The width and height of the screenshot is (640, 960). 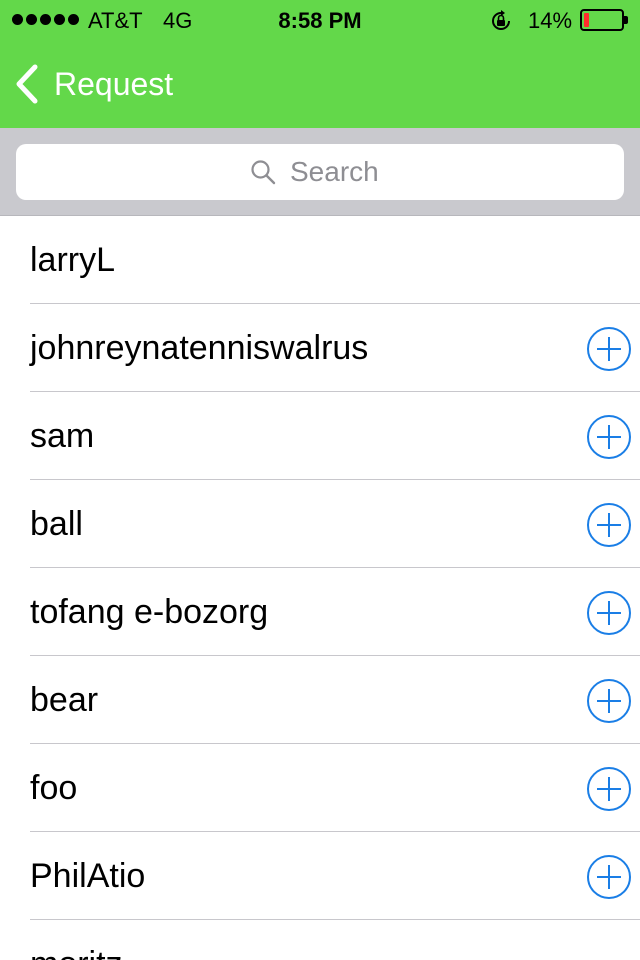 I want to click on rotation-lock-icon, so click(x=501, y=20).